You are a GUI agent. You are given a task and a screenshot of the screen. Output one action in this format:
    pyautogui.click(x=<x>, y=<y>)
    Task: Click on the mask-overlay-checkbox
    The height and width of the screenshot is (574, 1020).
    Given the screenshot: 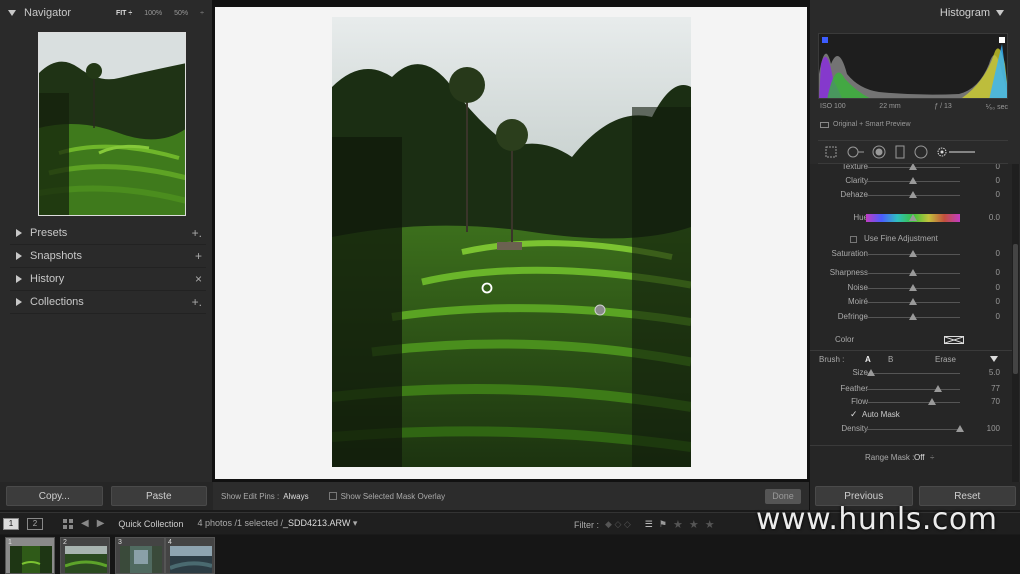 What is the action you would take?
    pyautogui.click(x=332, y=496)
    